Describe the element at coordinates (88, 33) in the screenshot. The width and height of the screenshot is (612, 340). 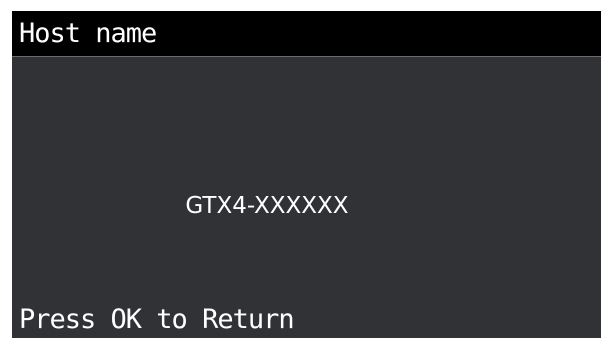
I see `screen-title: Host name` at that location.